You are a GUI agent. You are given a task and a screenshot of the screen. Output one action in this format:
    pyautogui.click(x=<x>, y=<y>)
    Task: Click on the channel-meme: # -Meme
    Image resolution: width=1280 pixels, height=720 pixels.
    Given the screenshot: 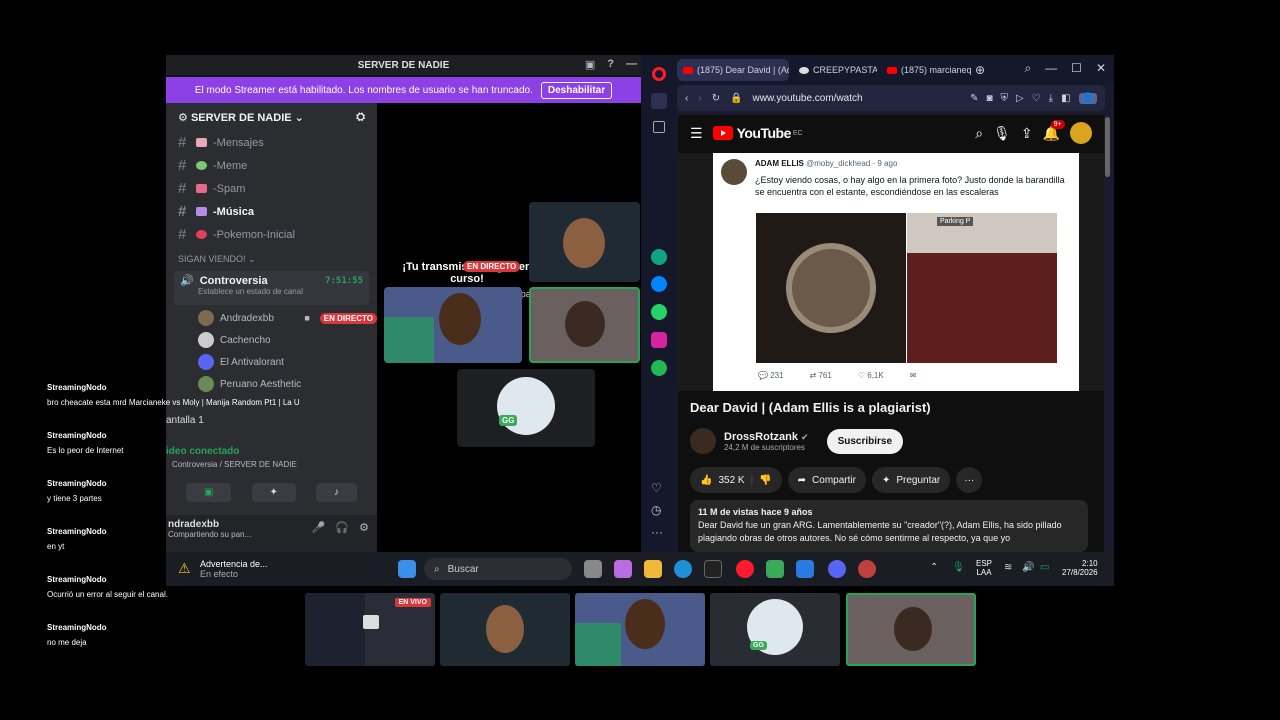 What is the action you would take?
    pyautogui.click(x=271, y=165)
    